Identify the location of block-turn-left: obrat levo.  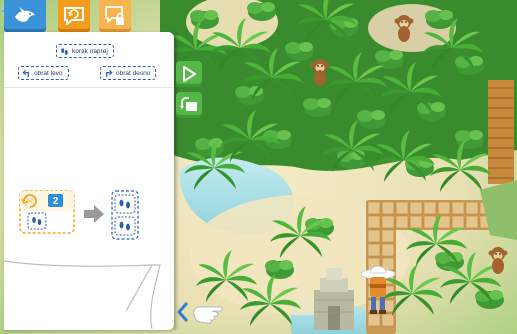
(43, 73).